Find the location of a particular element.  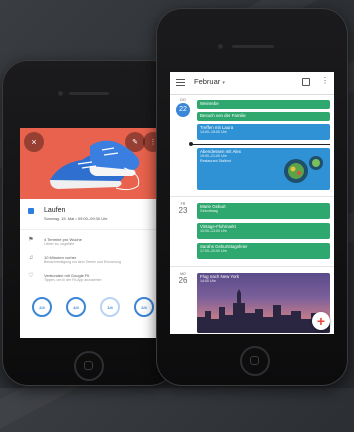

right-home-button is located at coordinates (255, 361).